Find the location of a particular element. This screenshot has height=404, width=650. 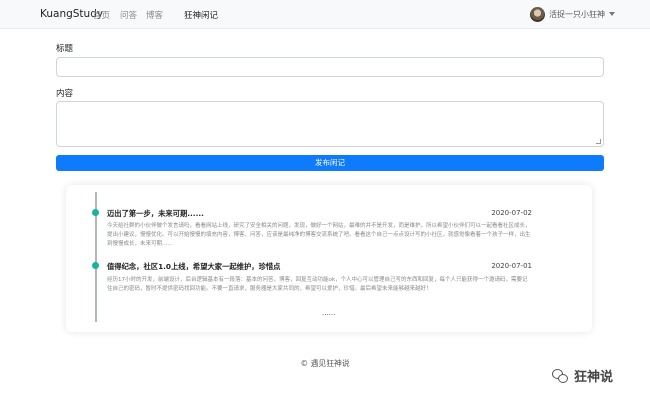

title-label: 标题 is located at coordinates (65, 49).